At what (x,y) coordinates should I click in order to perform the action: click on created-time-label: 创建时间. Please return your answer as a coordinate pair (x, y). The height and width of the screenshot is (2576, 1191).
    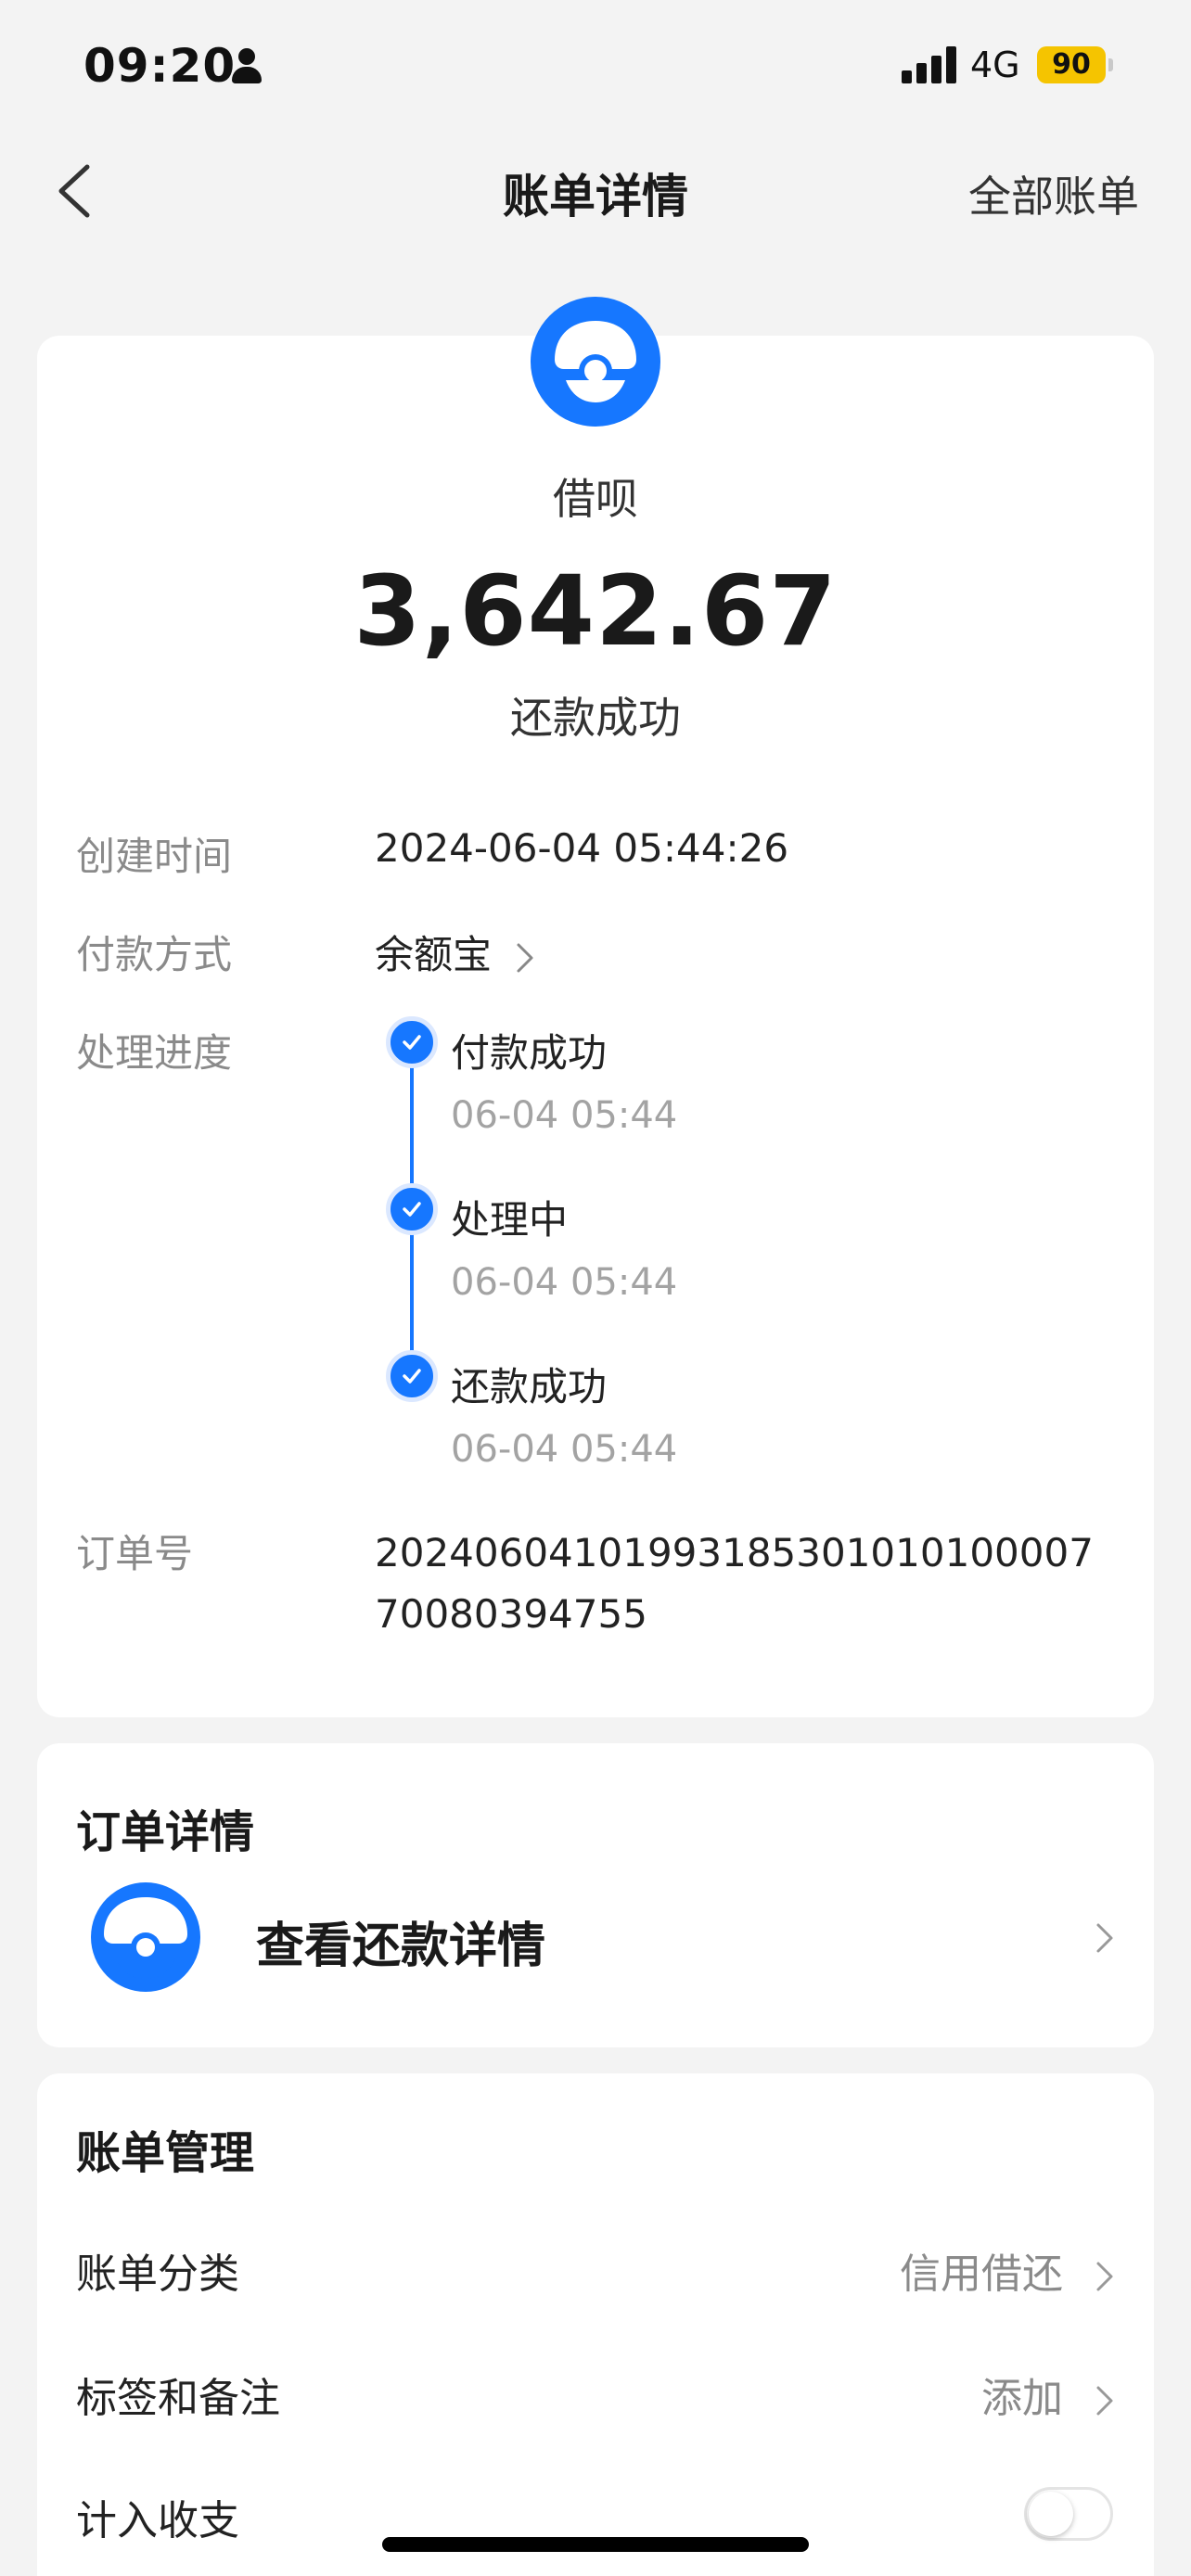
    Looking at the image, I should click on (154, 856).